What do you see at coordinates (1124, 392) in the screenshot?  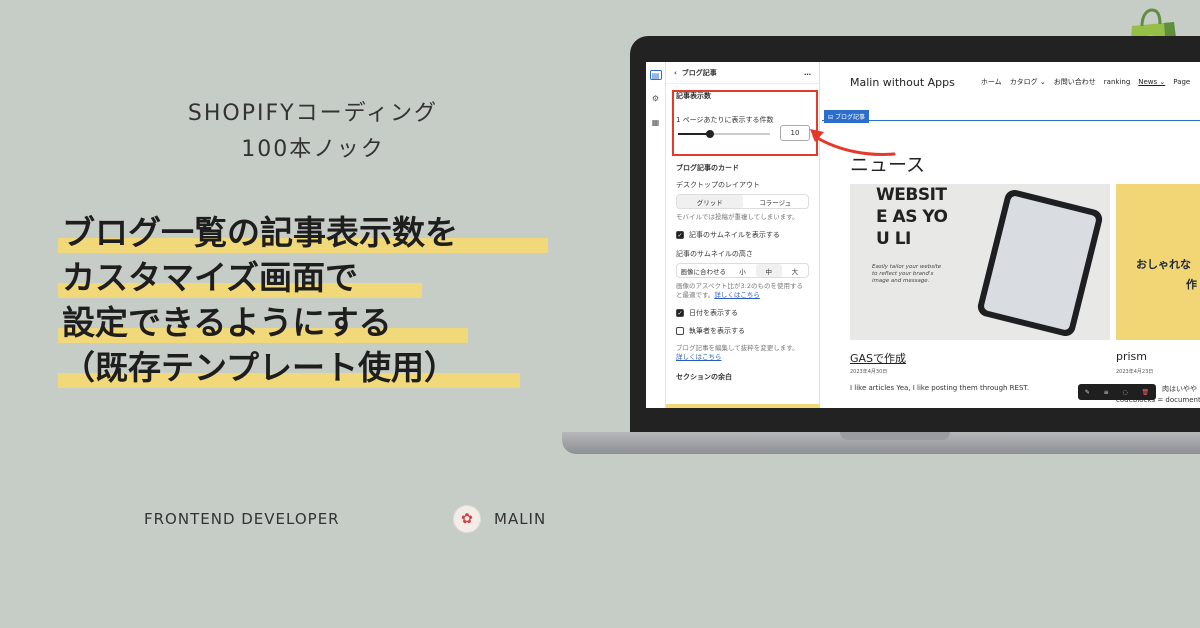 I see `hide-icon: ◌` at bounding box center [1124, 392].